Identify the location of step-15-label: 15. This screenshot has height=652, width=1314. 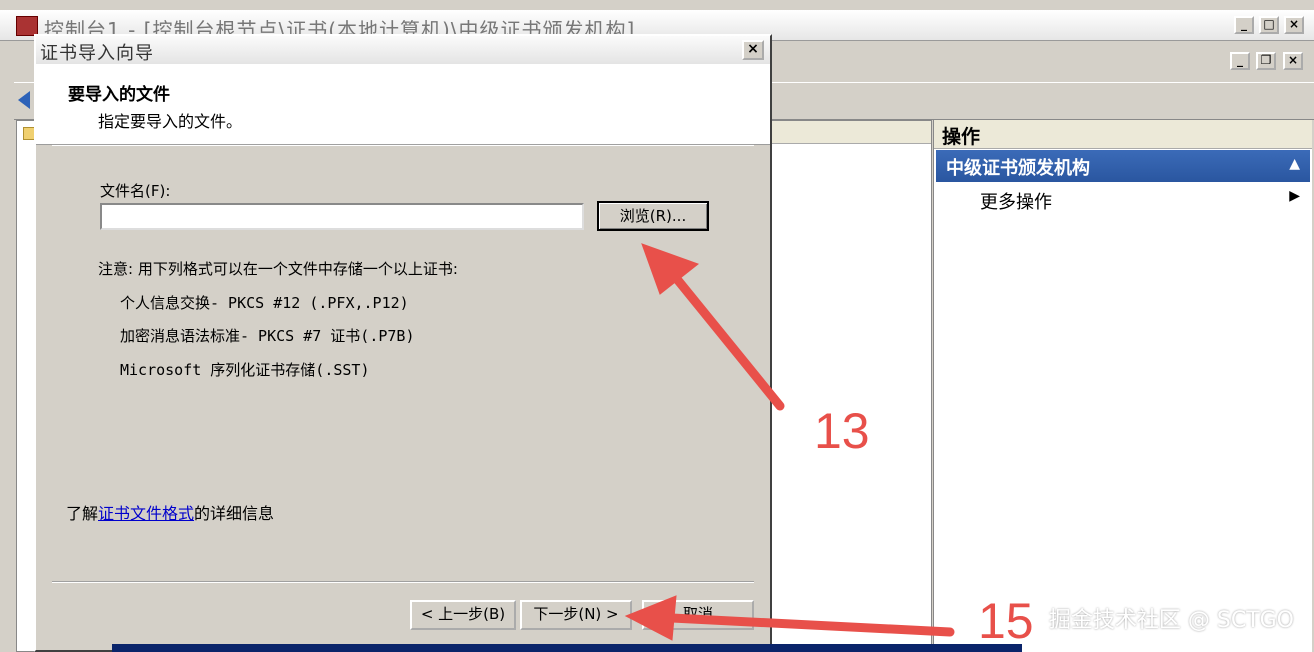
(1006, 621).